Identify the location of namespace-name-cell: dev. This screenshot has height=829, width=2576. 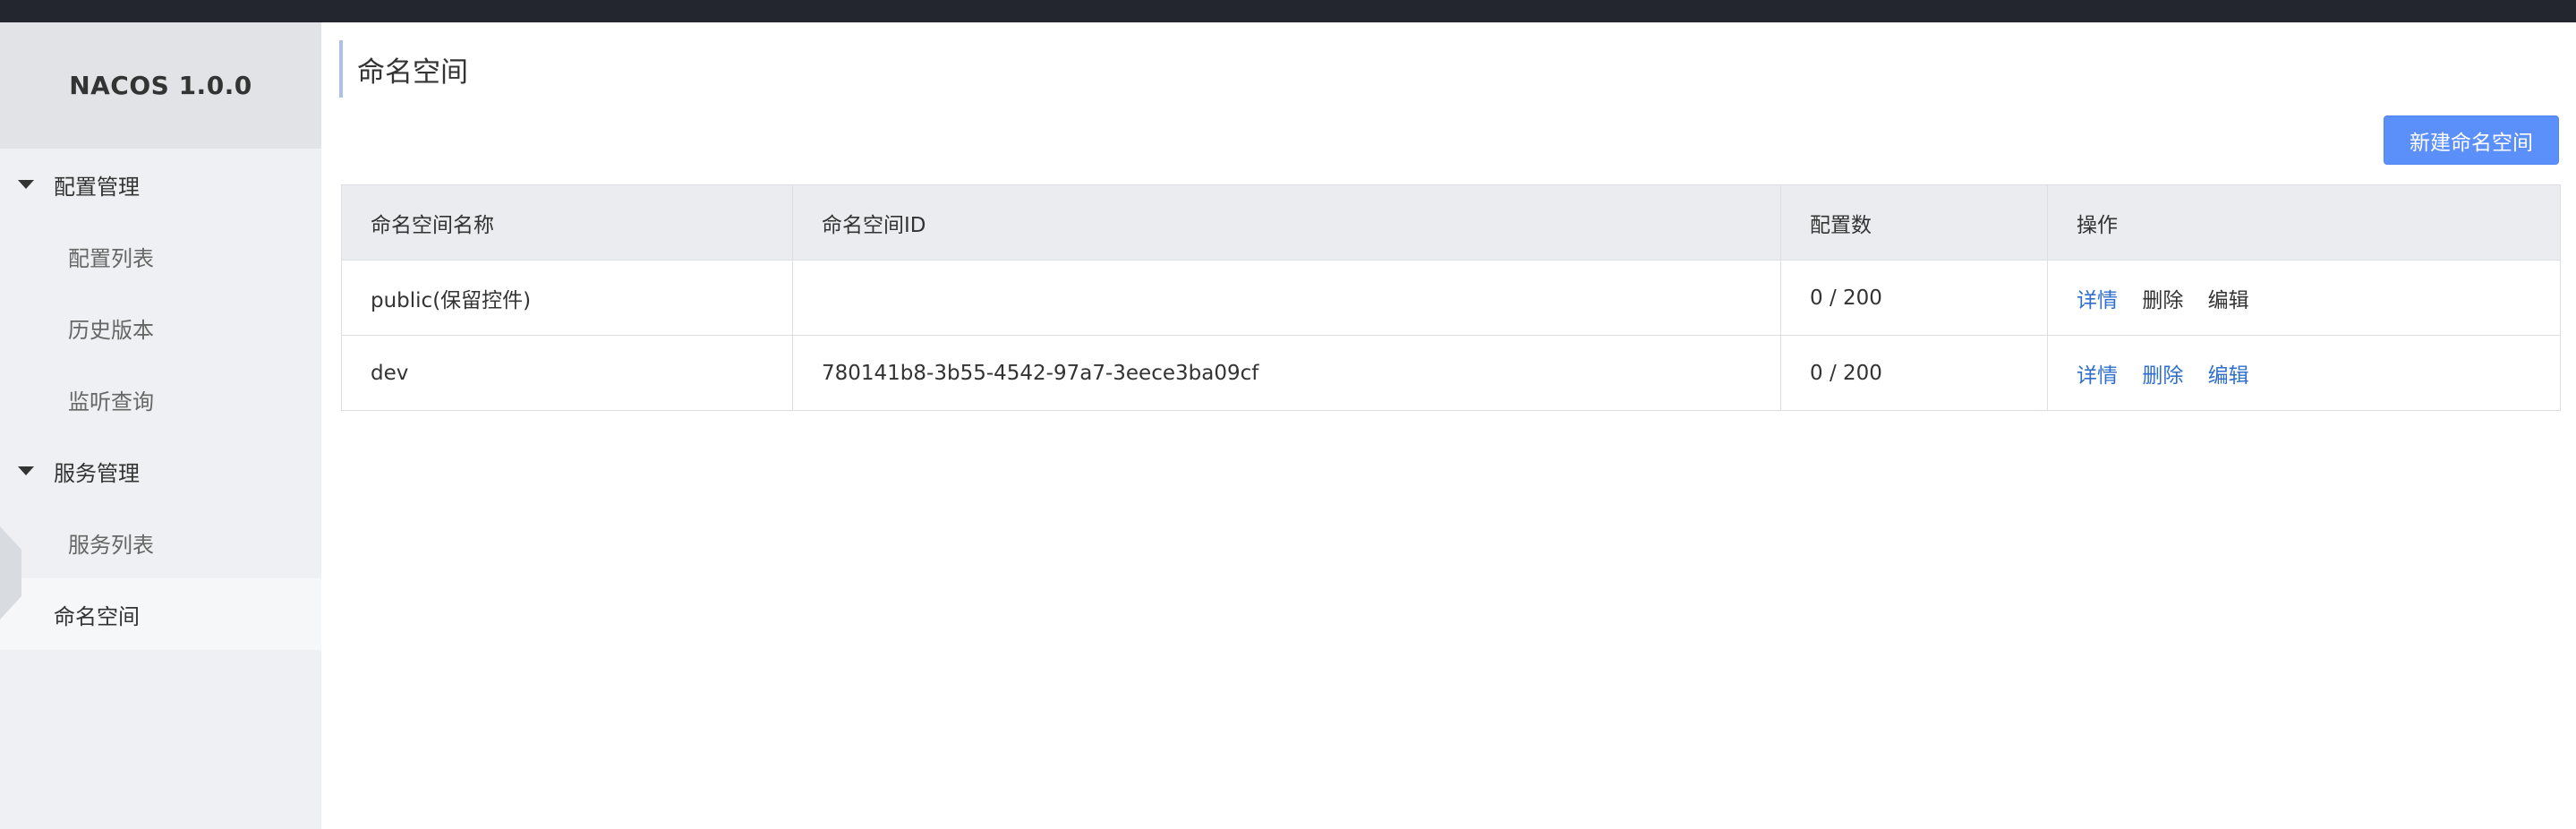
(567, 373).